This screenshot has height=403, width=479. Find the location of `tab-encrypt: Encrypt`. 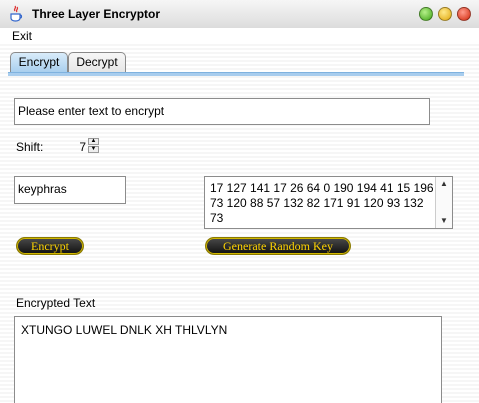

tab-encrypt: Encrypt is located at coordinates (39, 62).